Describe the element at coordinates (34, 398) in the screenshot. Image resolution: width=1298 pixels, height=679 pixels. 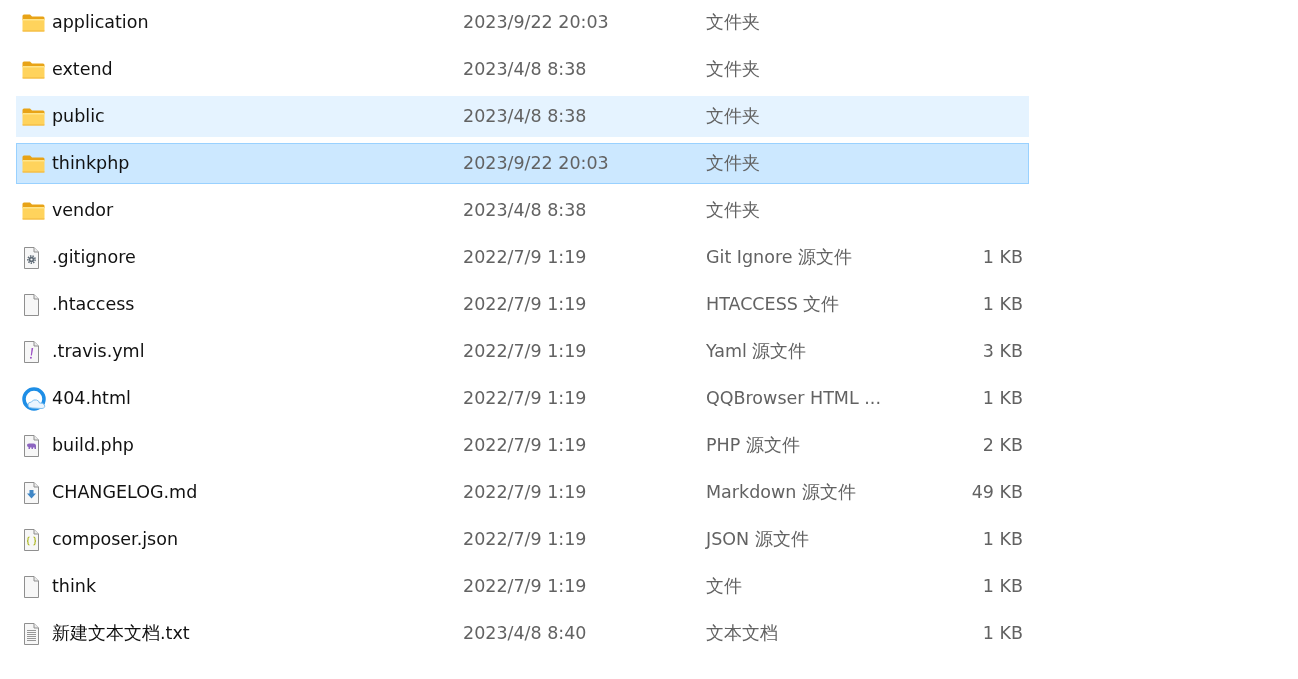
I see `cloud-ring-icon` at that location.